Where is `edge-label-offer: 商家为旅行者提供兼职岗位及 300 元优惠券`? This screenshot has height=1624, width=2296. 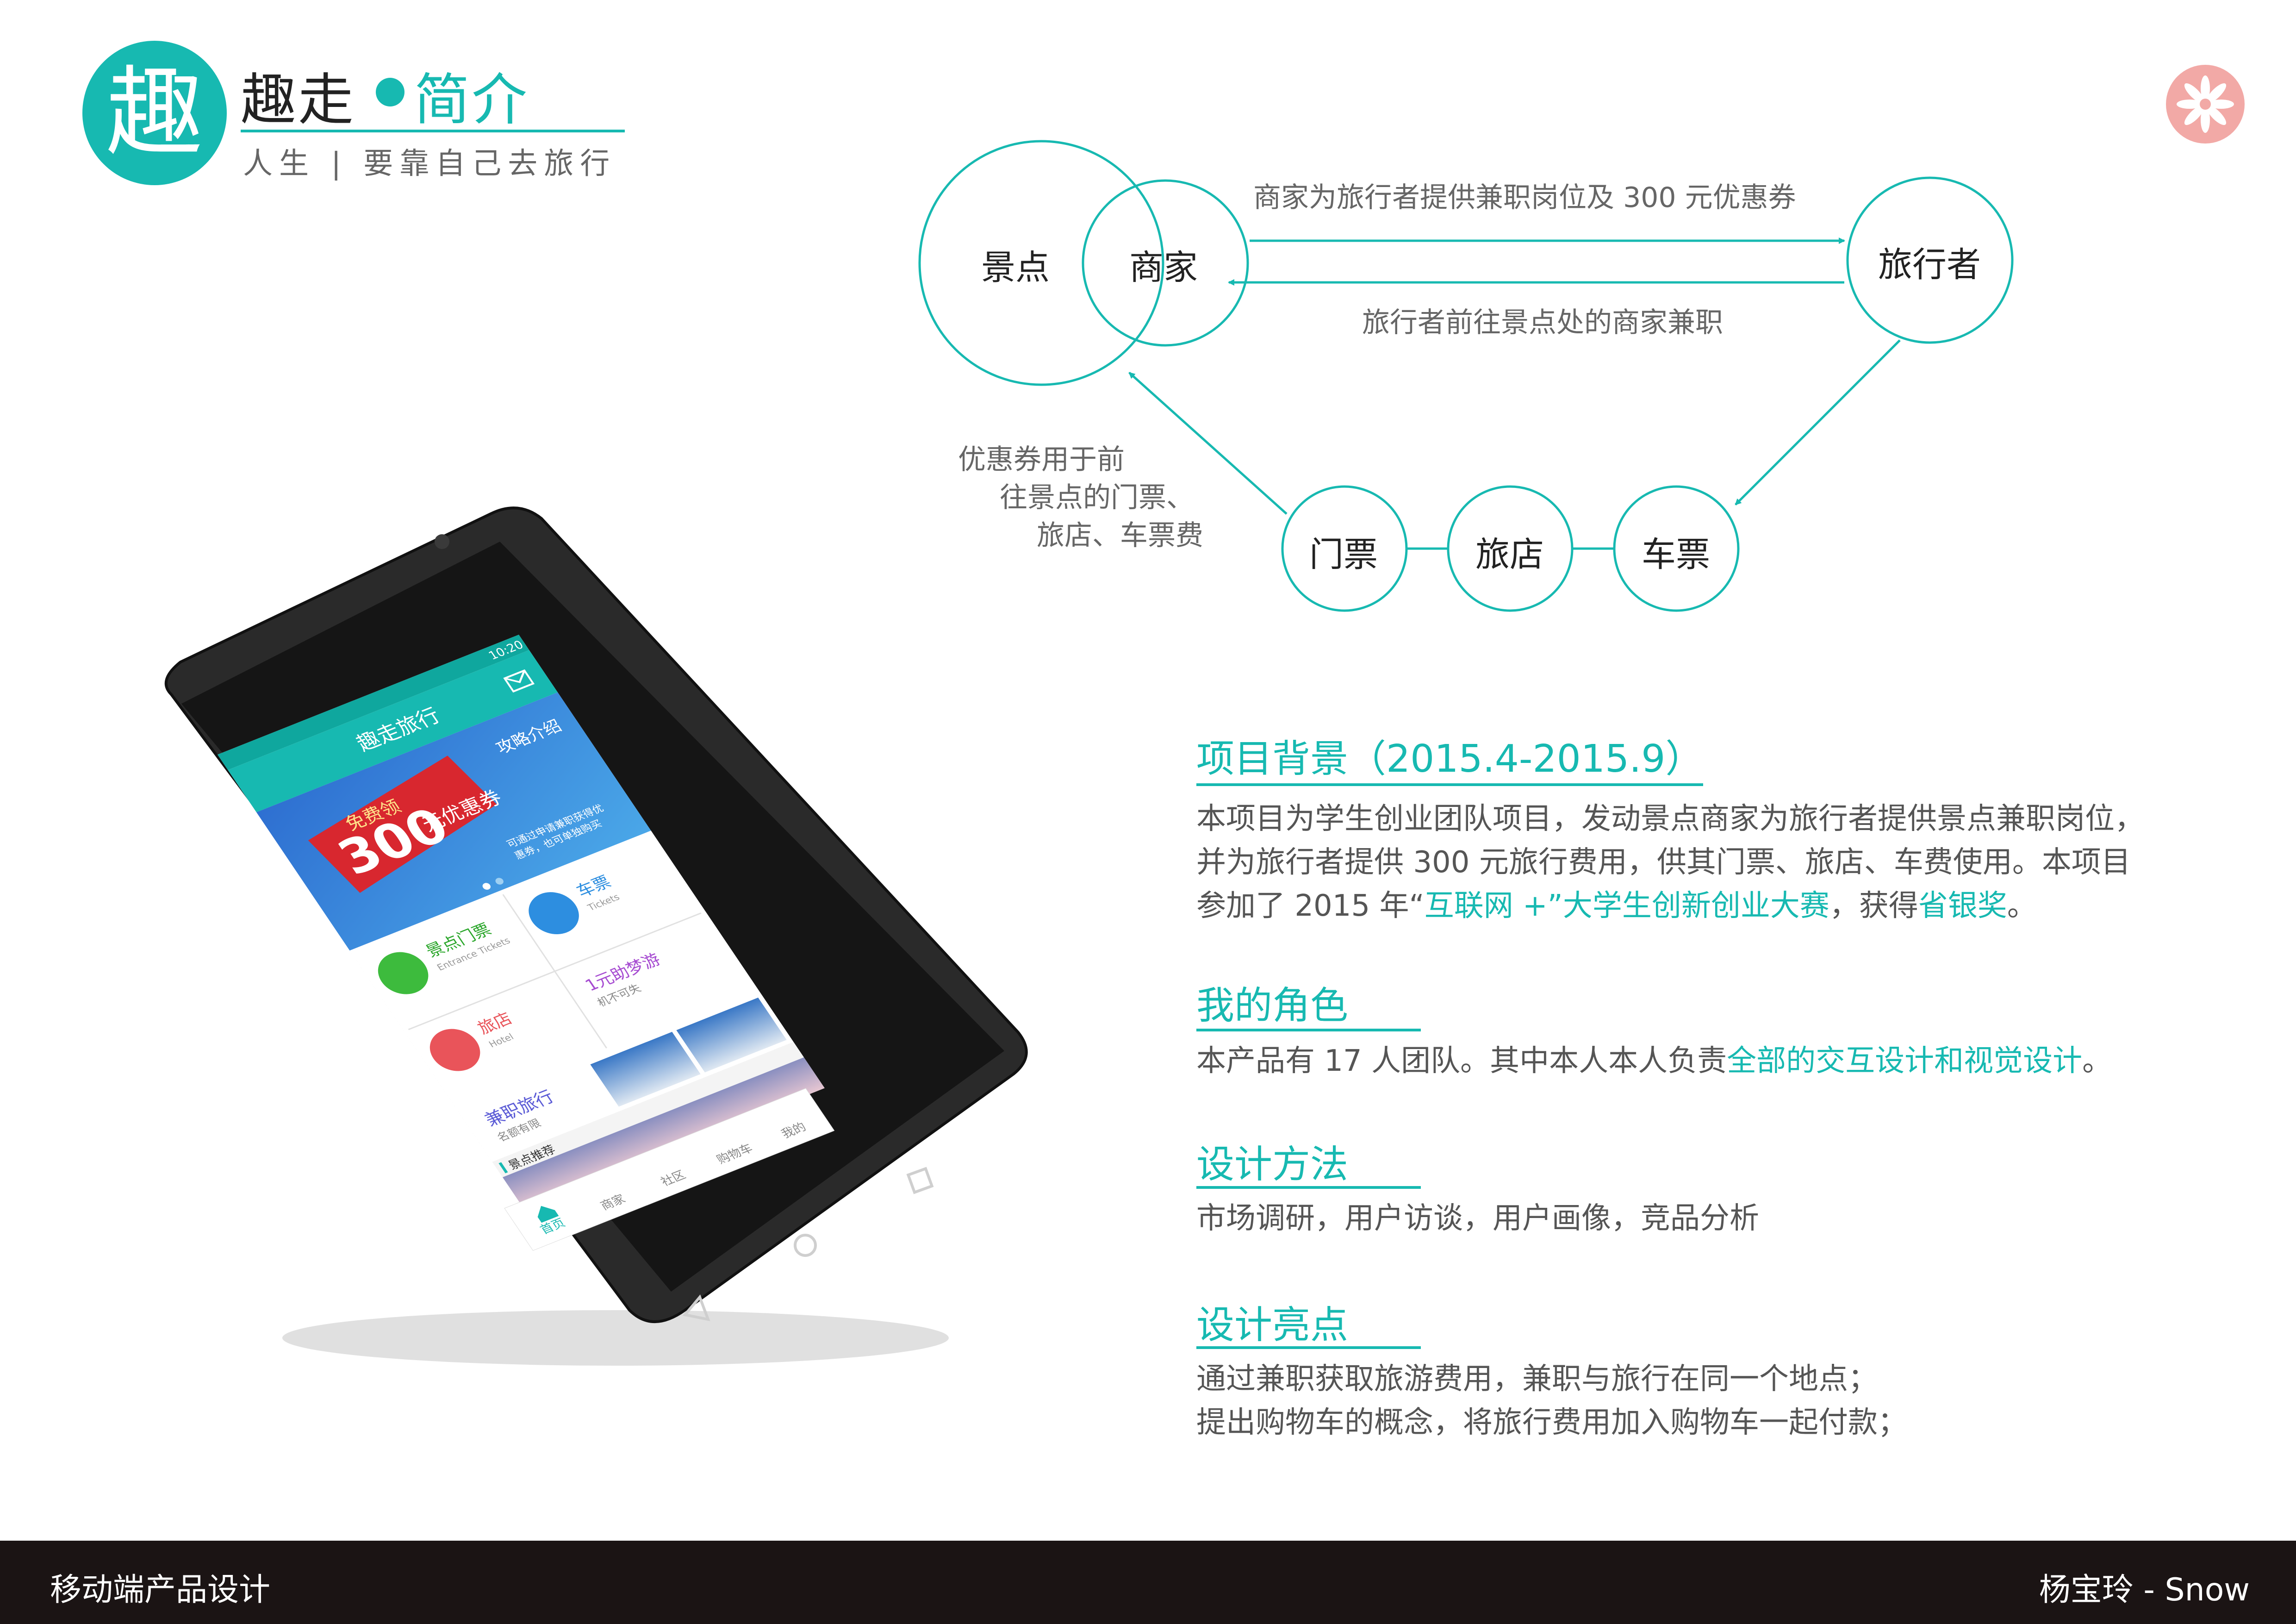
edge-label-offer: 商家为旅行者提供兼职岗位及 300 元优惠券 is located at coordinates (1524, 197).